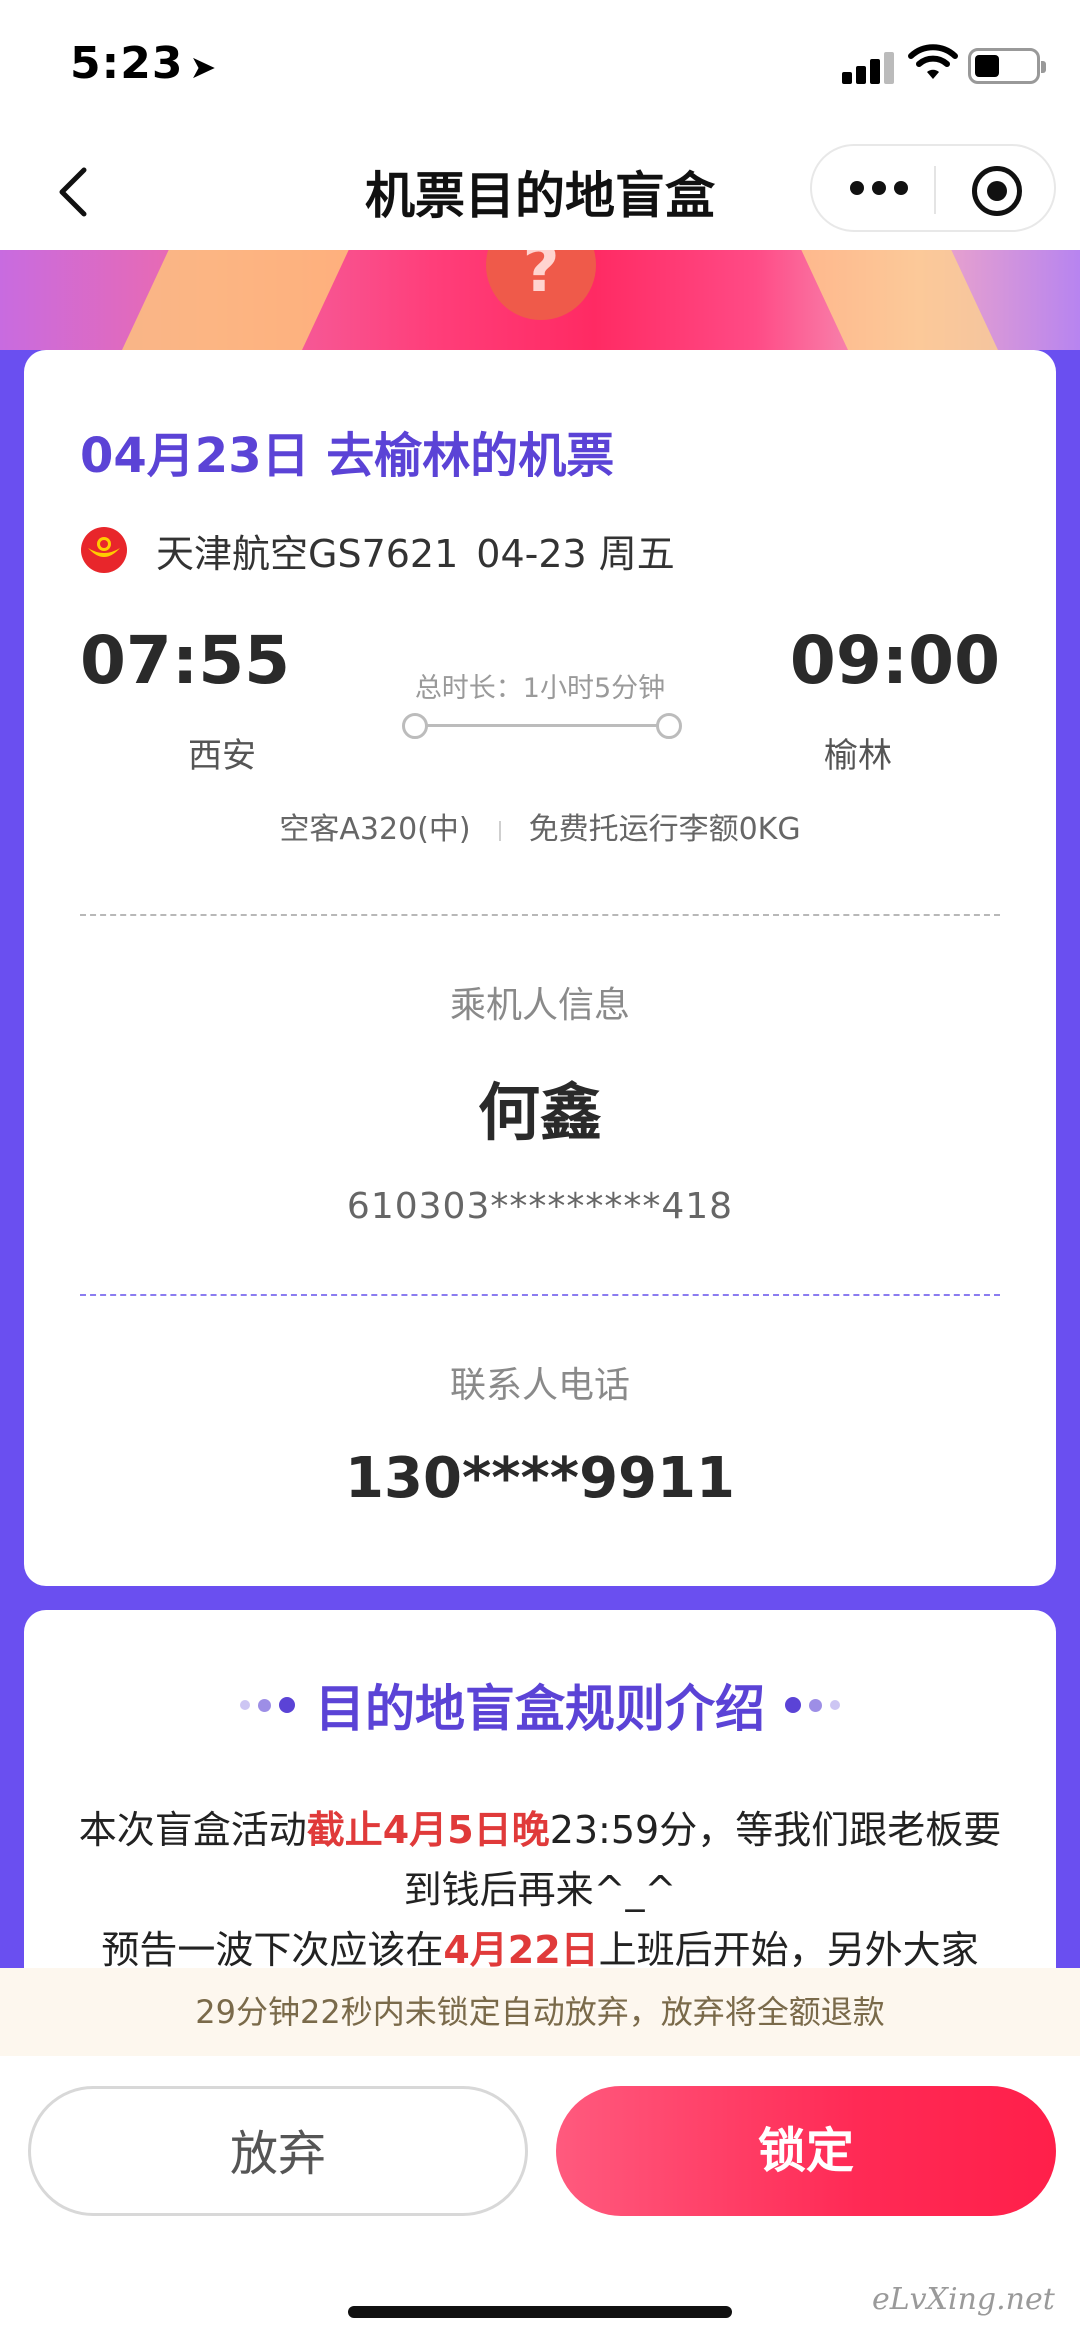  What do you see at coordinates (222, 756) in the screenshot?
I see `departure-city: 西安` at bounding box center [222, 756].